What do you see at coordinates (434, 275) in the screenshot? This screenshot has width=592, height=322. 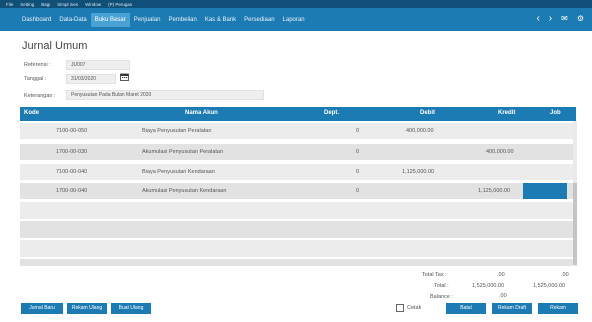 I see `total-tax-label: Total Tax :` at bounding box center [434, 275].